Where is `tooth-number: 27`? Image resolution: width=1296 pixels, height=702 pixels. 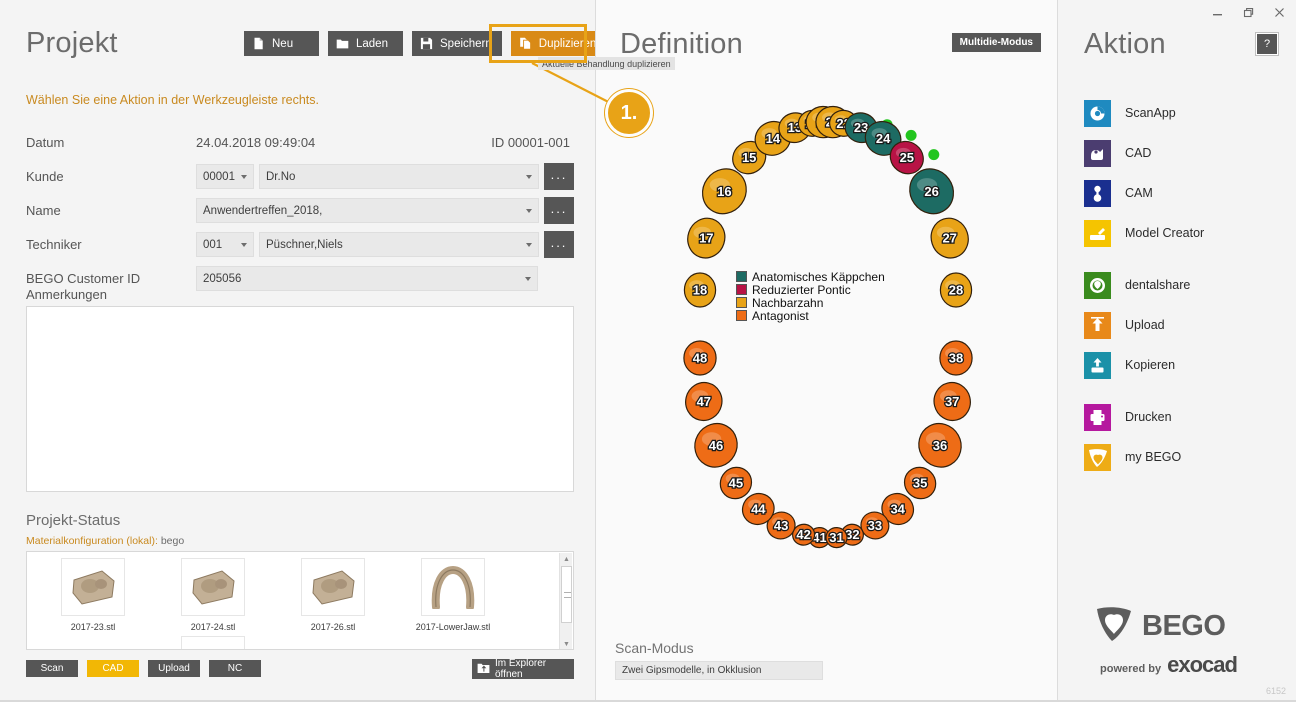
tooth-number: 27 is located at coordinates (949, 238).